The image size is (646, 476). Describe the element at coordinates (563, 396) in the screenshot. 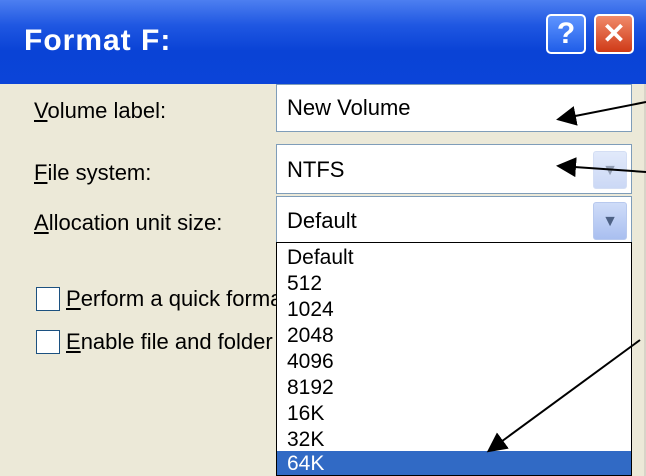

I see `arrow-to-64k` at that location.